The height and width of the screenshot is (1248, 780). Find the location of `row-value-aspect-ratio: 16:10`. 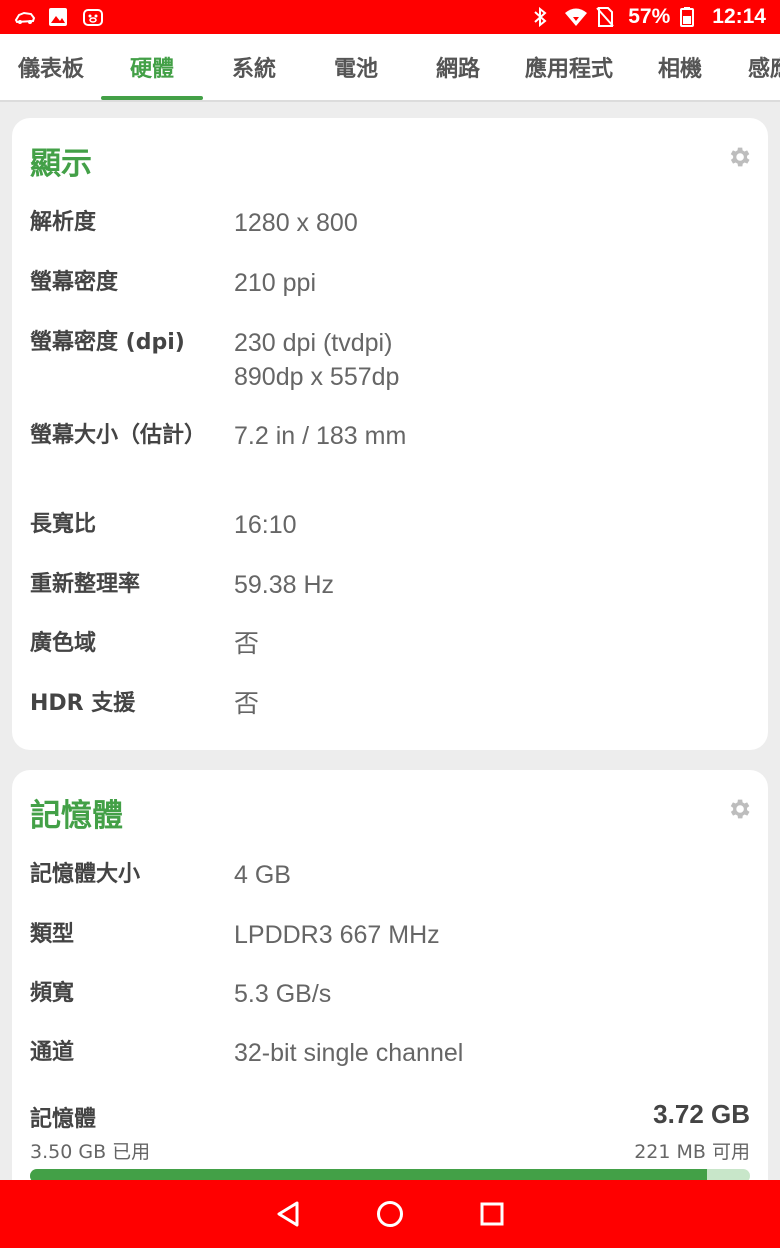

row-value-aspect-ratio: 16:10 is located at coordinates (265, 525).